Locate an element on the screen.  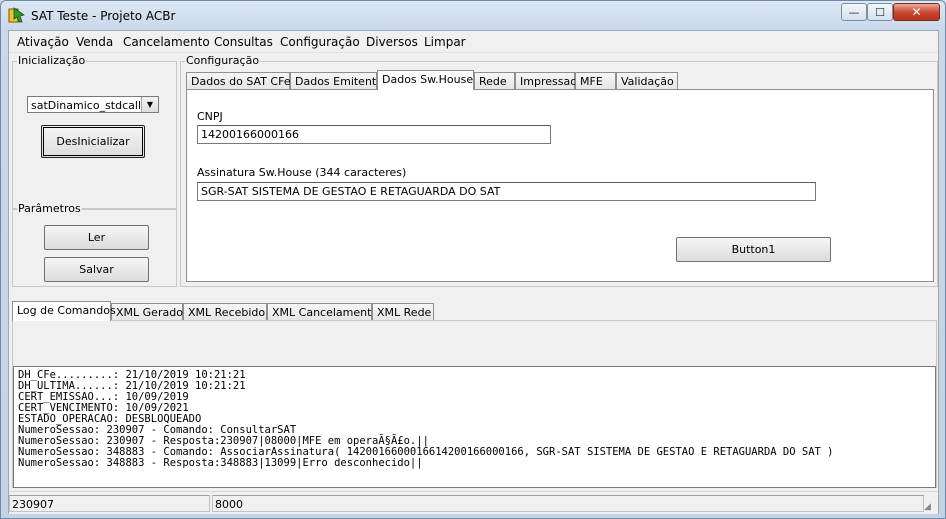
read-button-label: Ler is located at coordinates (96, 237).